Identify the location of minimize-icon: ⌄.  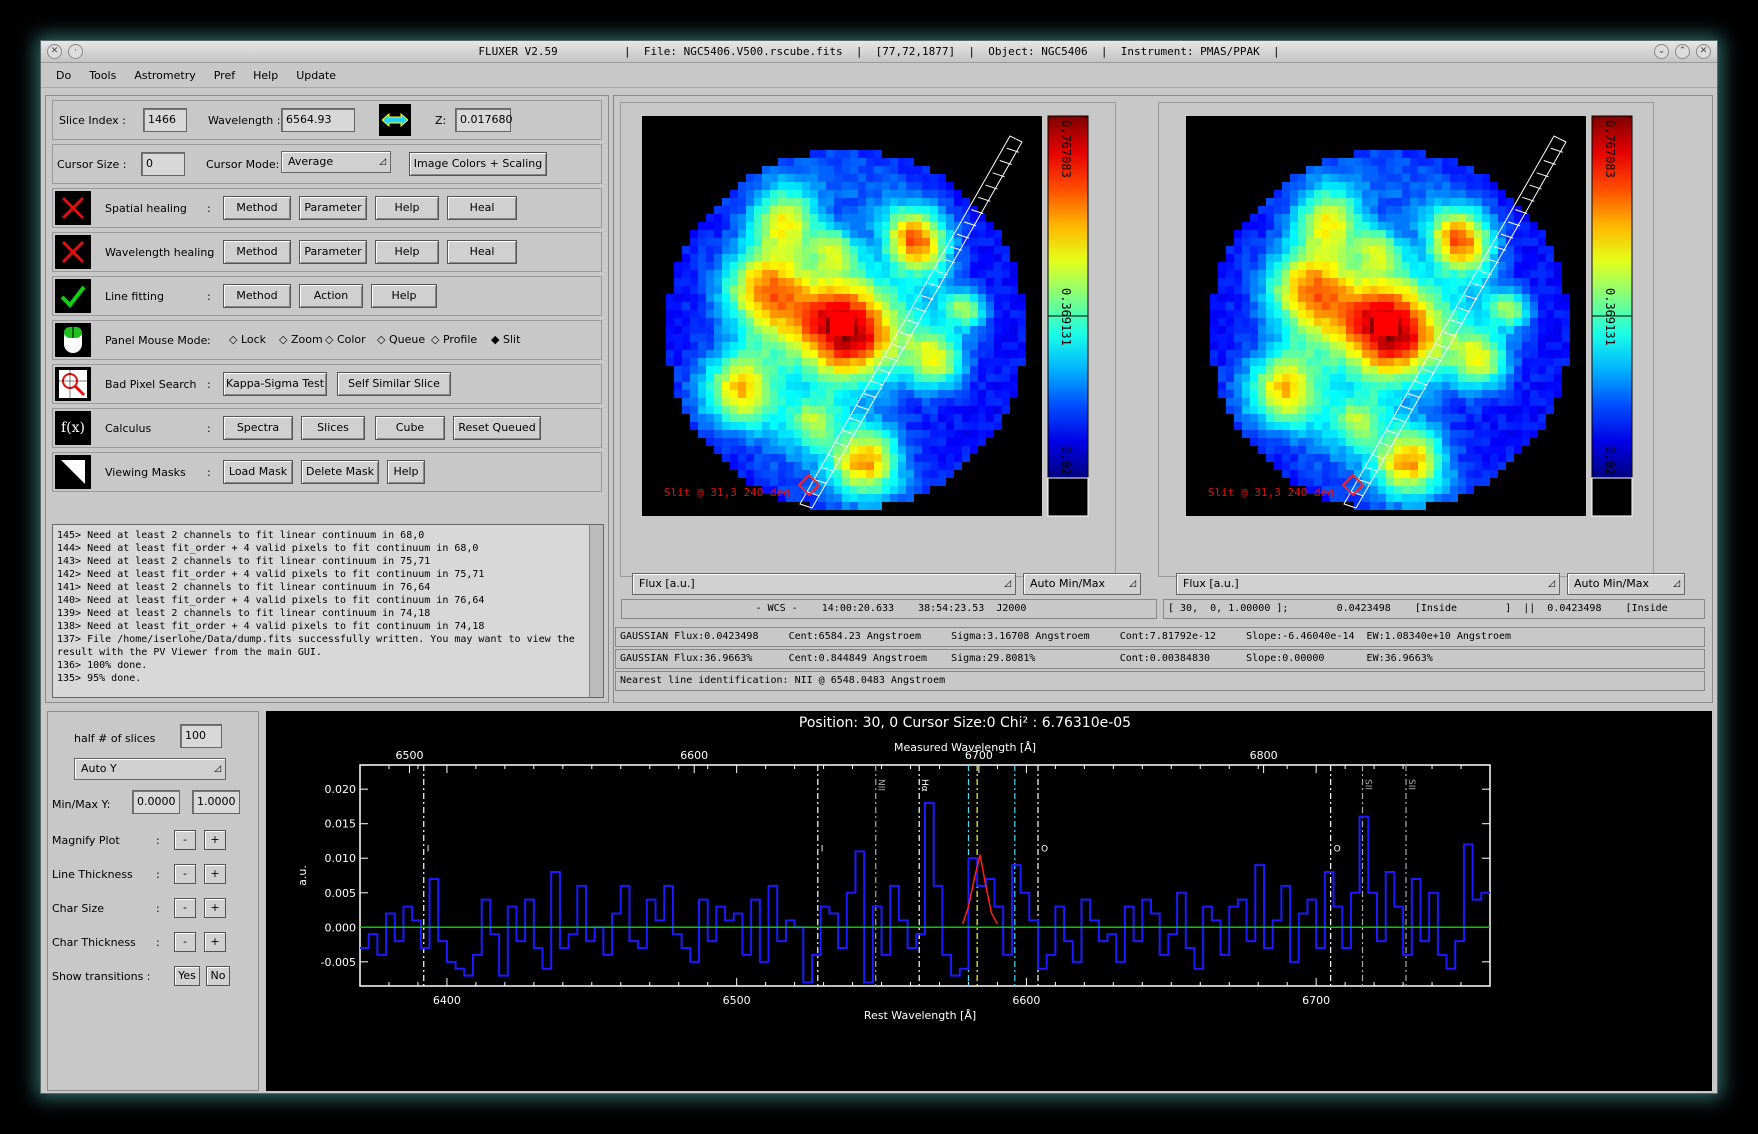
(1661, 51).